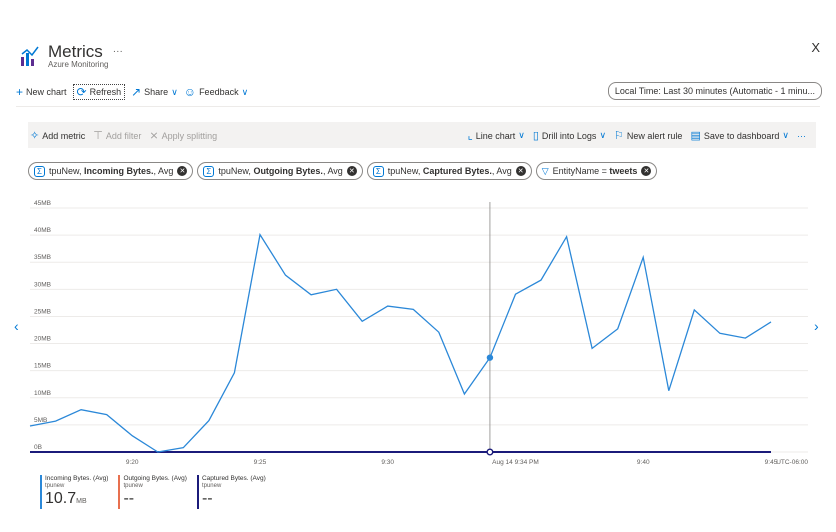 The image size is (836, 532). I want to click on filter-pill: ▽ EntityName = tweets ✕, so click(596, 171).